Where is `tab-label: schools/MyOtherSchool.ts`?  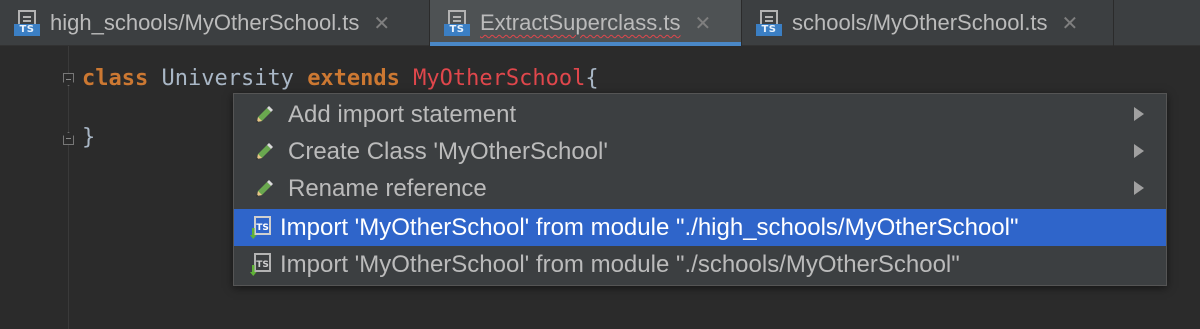 tab-label: schools/MyOtherSchool.ts is located at coordinates (920, 22).